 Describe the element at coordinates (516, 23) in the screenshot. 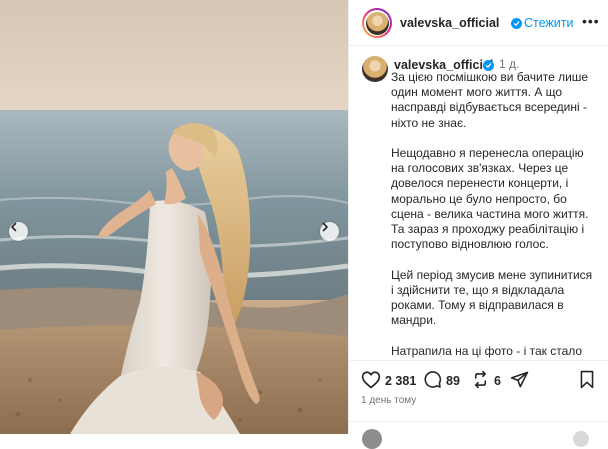

I see `verified-badge-icon` at that location.